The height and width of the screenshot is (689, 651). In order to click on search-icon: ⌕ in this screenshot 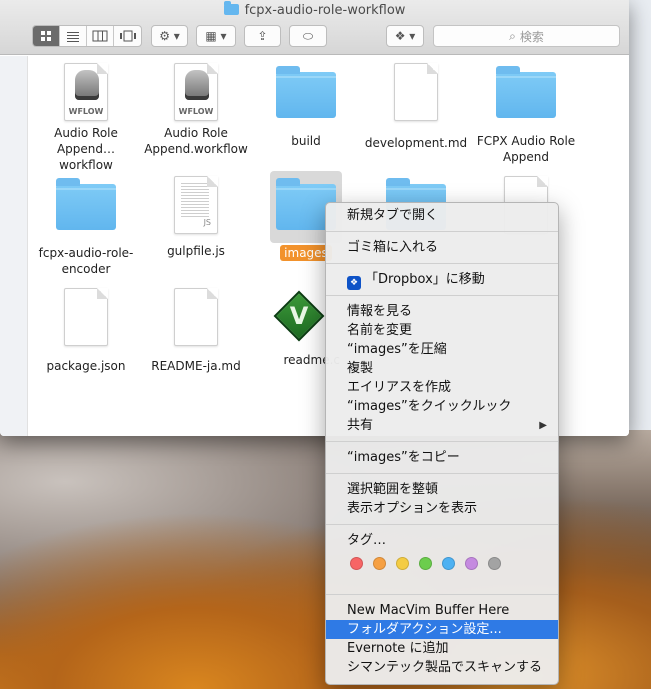, I will do `click(512, 35)`.